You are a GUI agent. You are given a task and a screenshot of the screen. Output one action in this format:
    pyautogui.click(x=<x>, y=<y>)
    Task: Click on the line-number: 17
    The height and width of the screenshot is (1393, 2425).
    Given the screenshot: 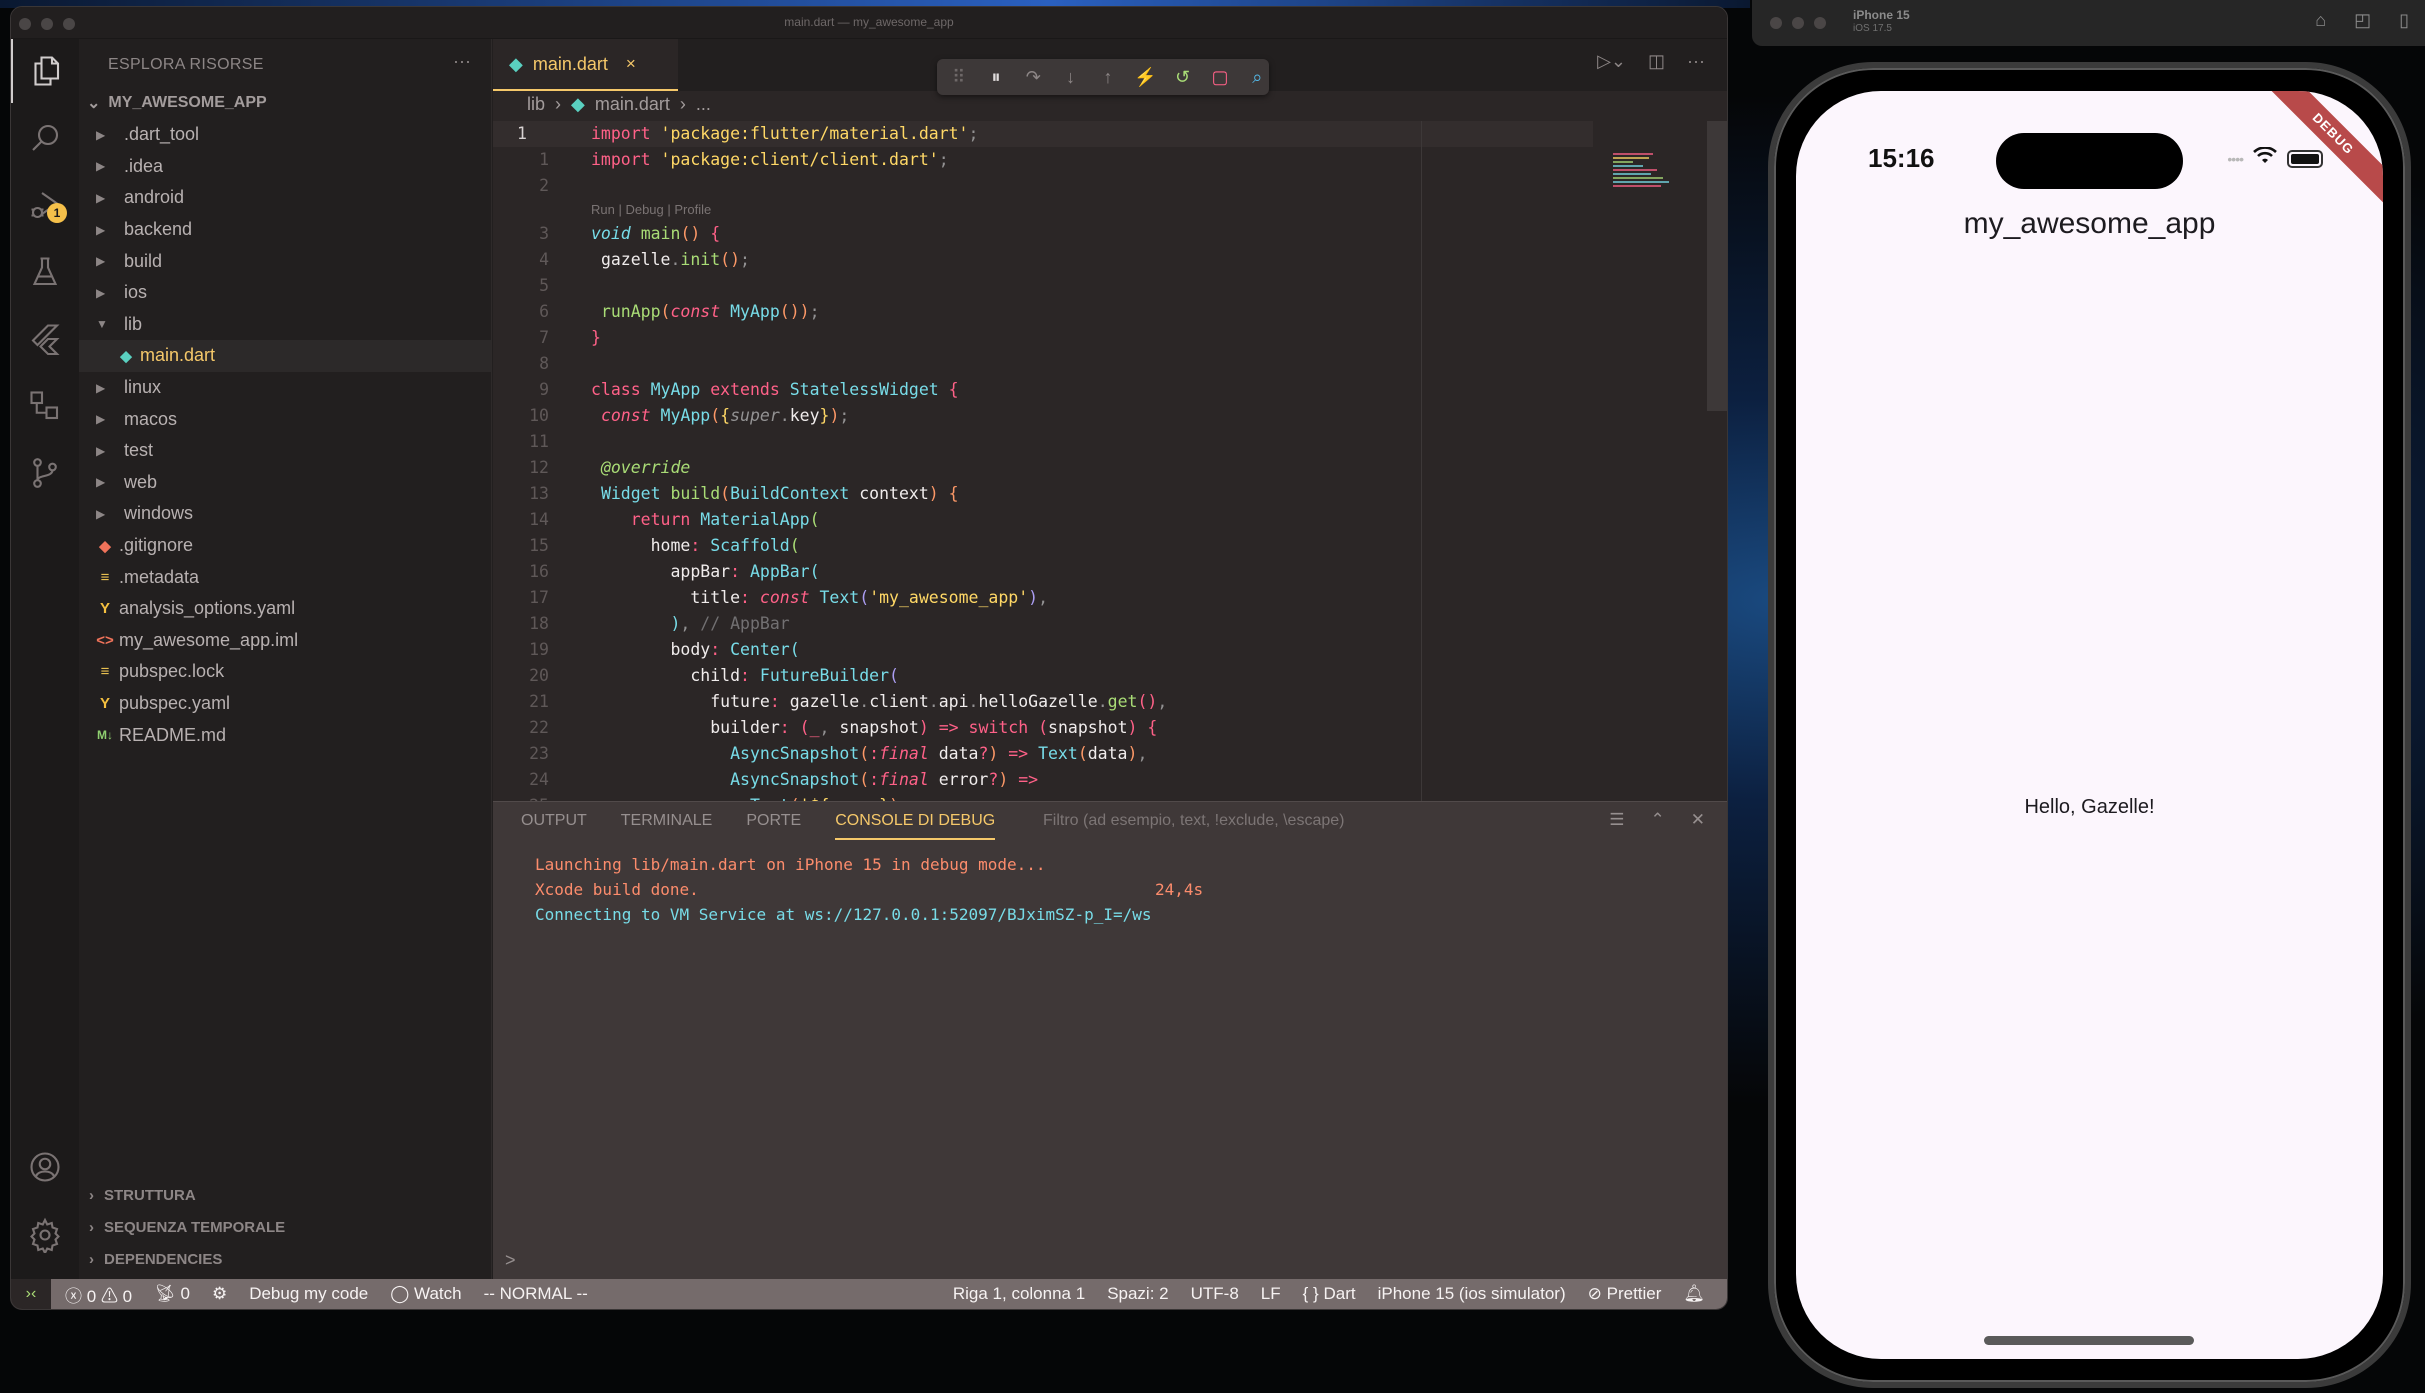 What is the action you would take?
    pyautogui.click(x=521, y=598)
    